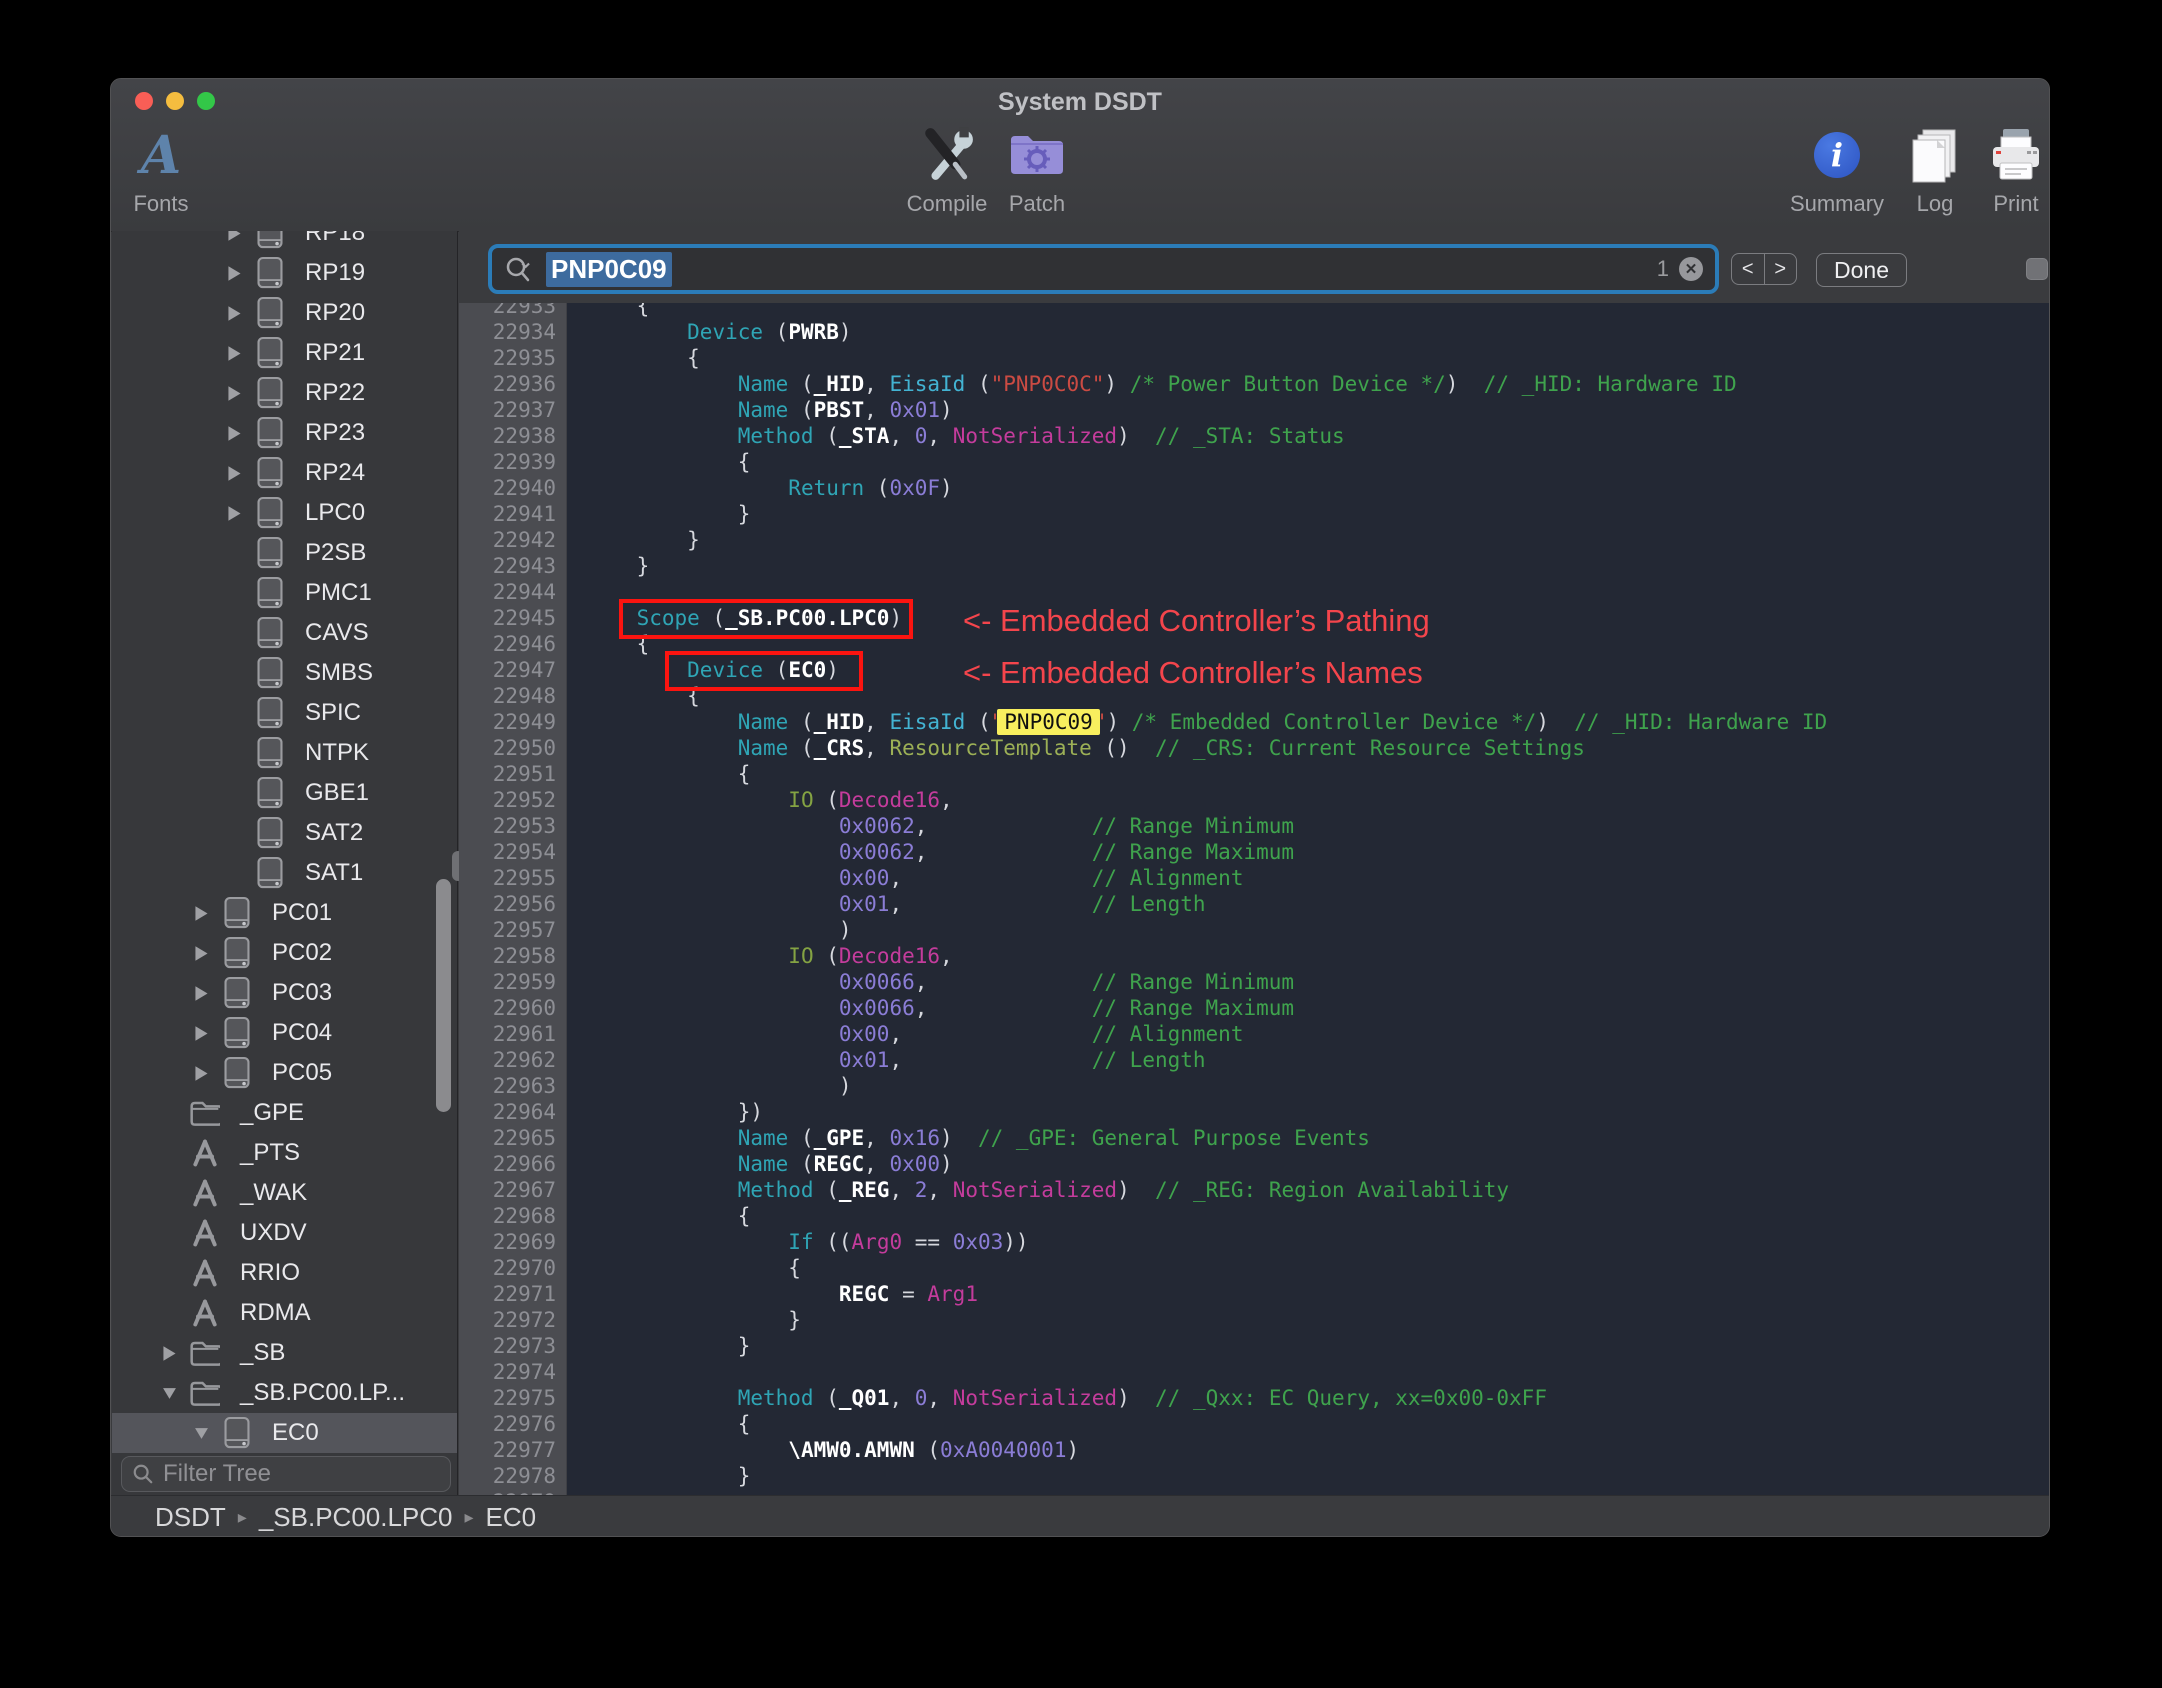 The height and width of the screenshot is (1688, 2162). I want to click on sidebar-item-pc03: PC03, so click(284, 993).